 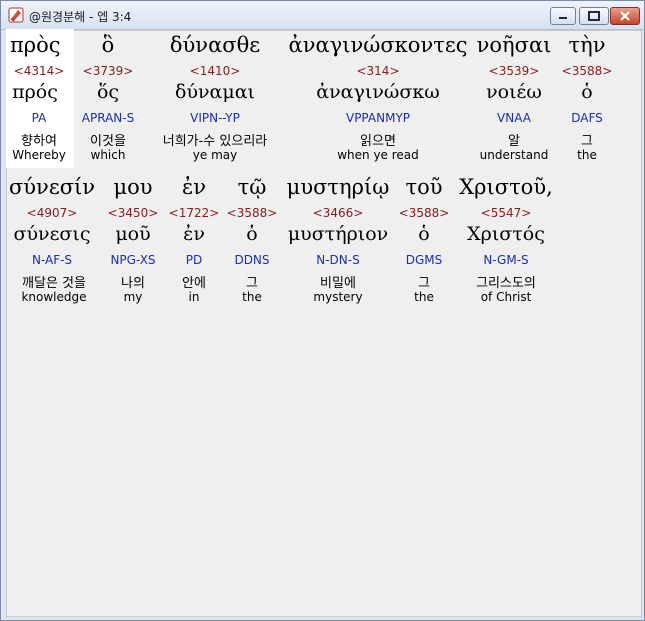 I want to click on close-icon, so click(x=625, y=16).